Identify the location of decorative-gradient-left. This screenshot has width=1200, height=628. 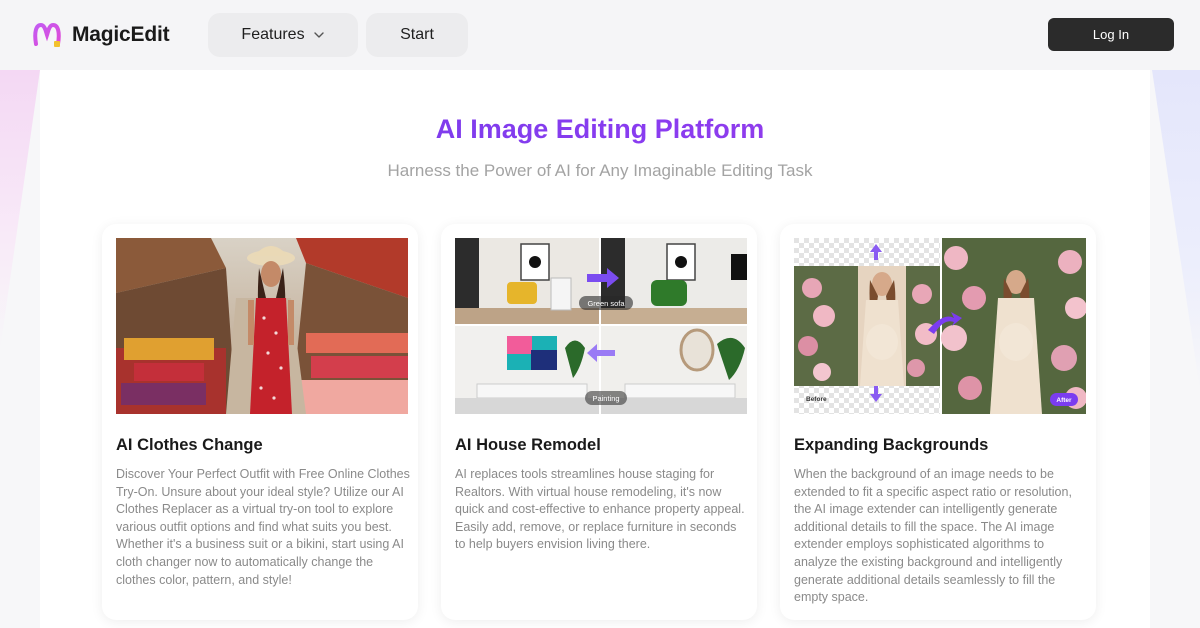
(20, 210).